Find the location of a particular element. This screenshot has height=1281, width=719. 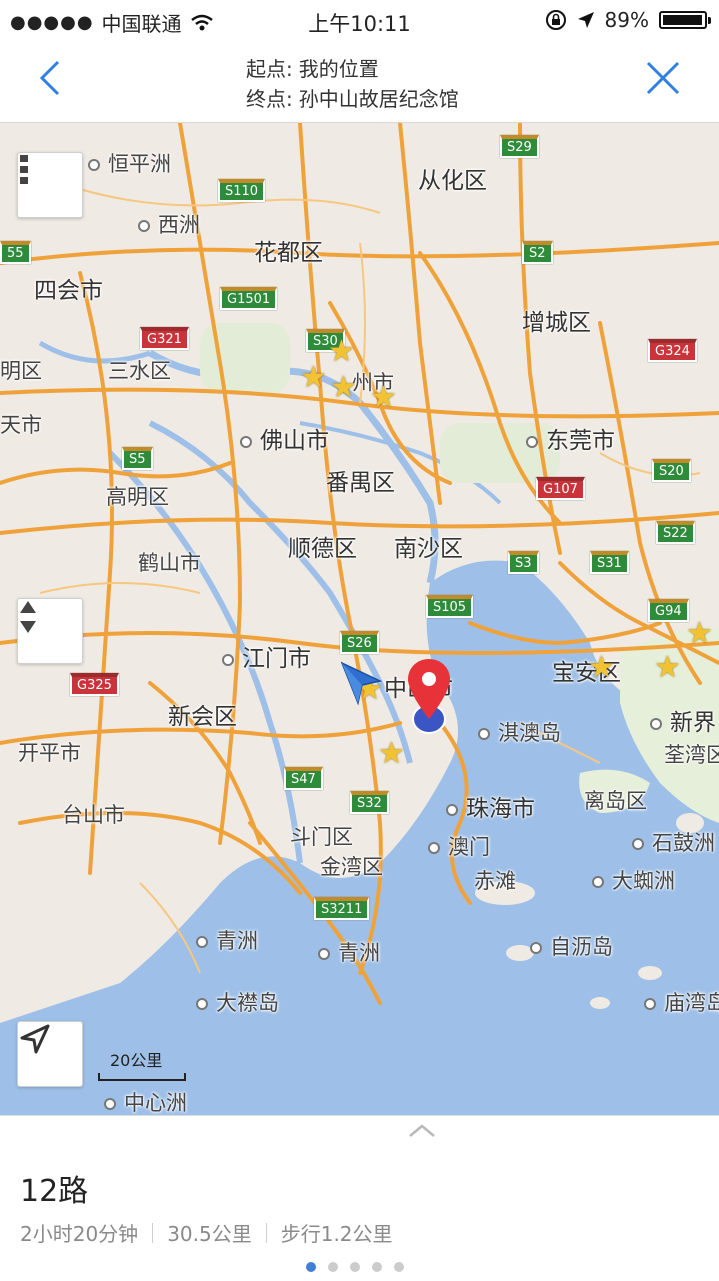

start-row: 起点: 我的位置 is located at coordinates (352, 69).